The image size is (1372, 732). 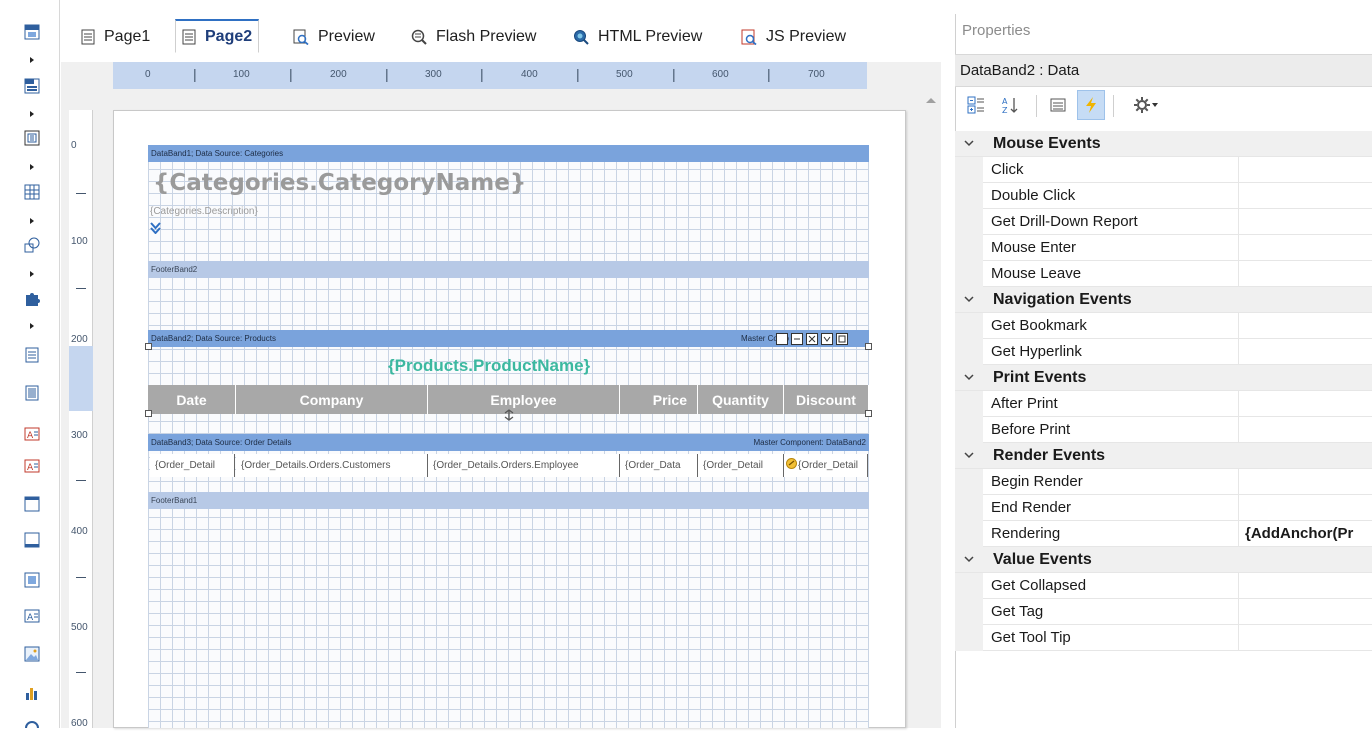 I want to click on header-quantity: Quantity, so click(x=741, y=399).